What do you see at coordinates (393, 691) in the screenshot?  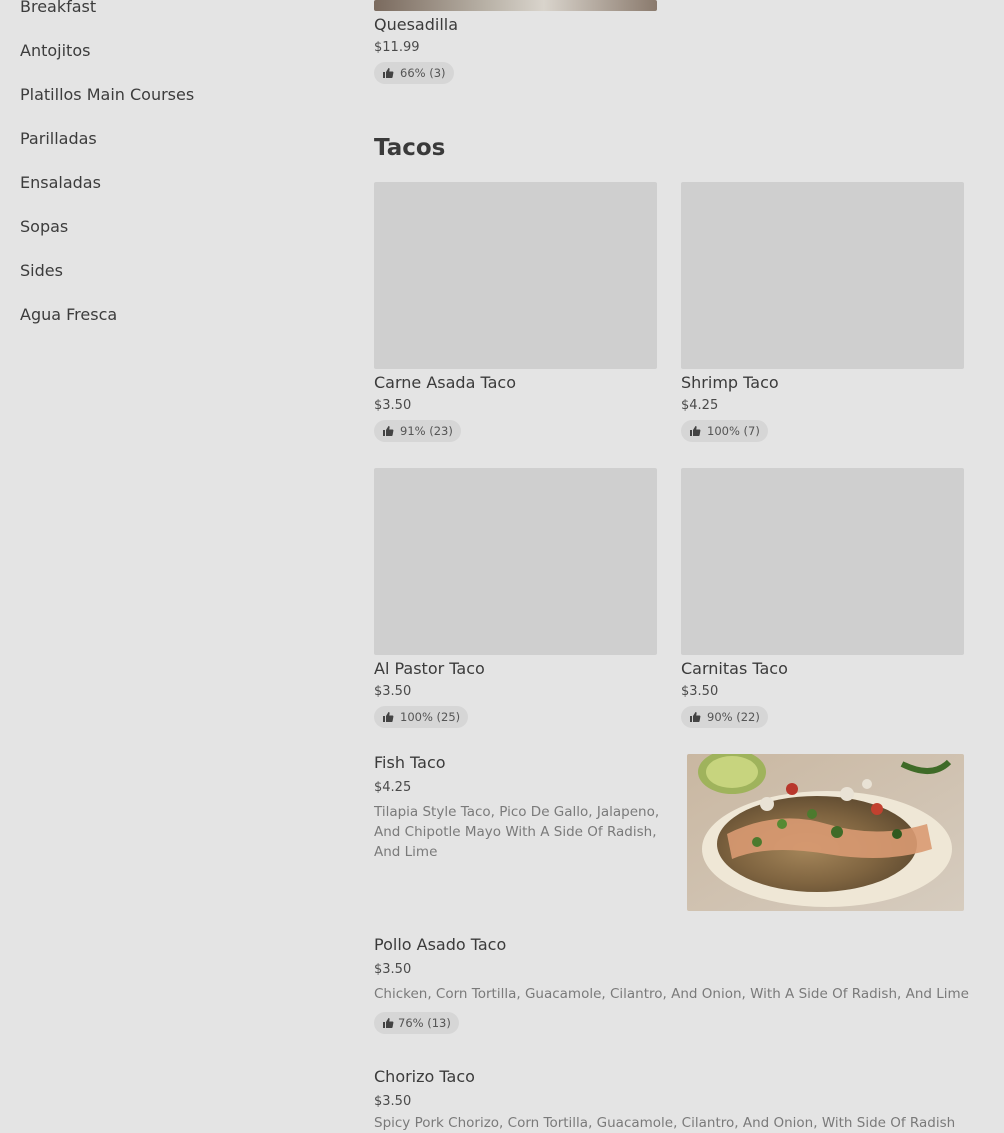 I see `al-pastor-price: $3.50` at bounding box center [393, 691].